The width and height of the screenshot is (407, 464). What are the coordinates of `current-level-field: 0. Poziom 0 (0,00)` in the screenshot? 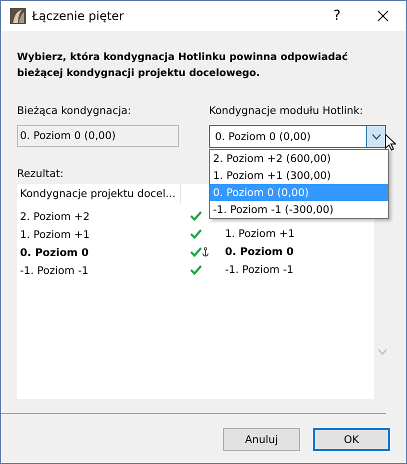 It's located at (98, 136).